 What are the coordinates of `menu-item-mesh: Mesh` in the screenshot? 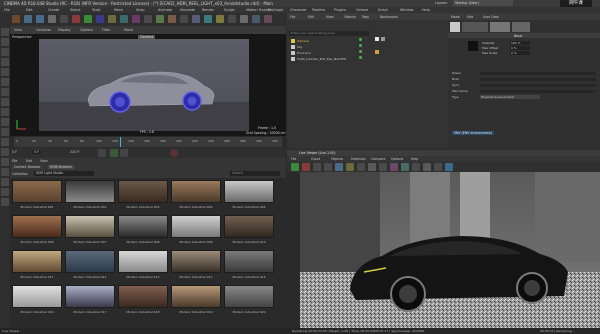 It's located at (118, 10).